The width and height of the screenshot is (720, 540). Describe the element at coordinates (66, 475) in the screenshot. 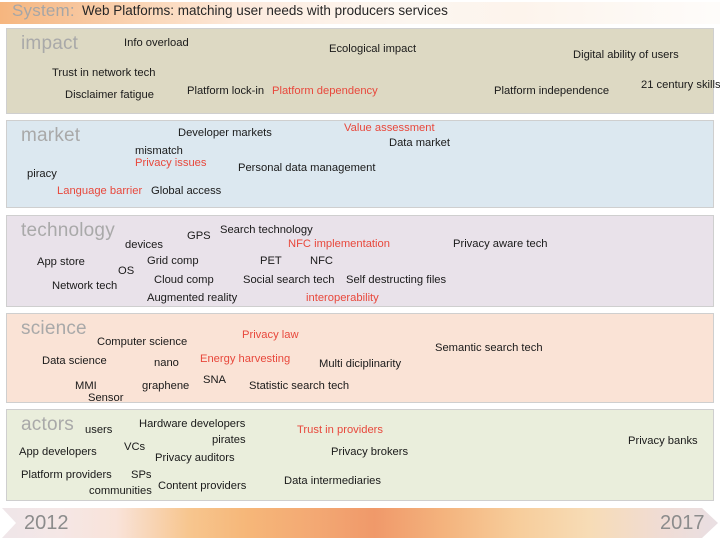

I see `tag-item: Platform providers` at that location.